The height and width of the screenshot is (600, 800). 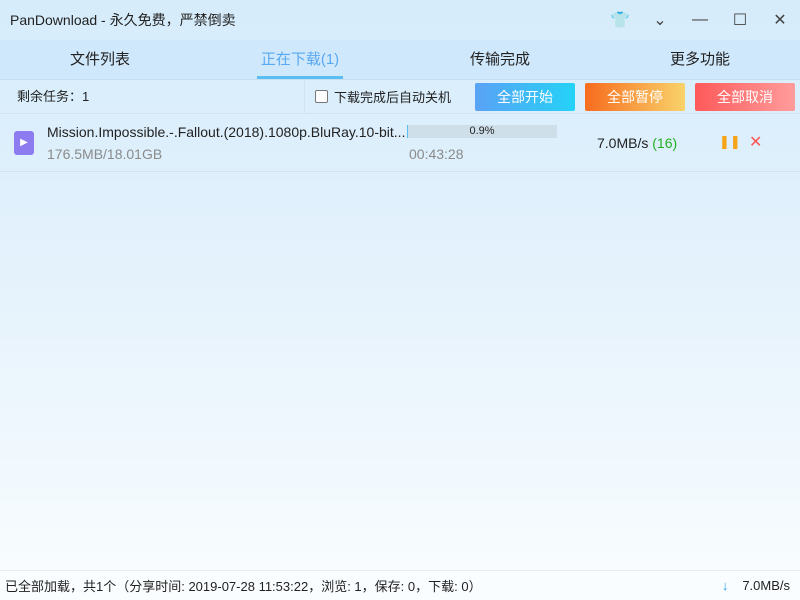 I want to click on toolbar: 剩余任务：1 下载完成后自动关机 全部开始 全部暂停 全部取消, so click(x=400, y=97).